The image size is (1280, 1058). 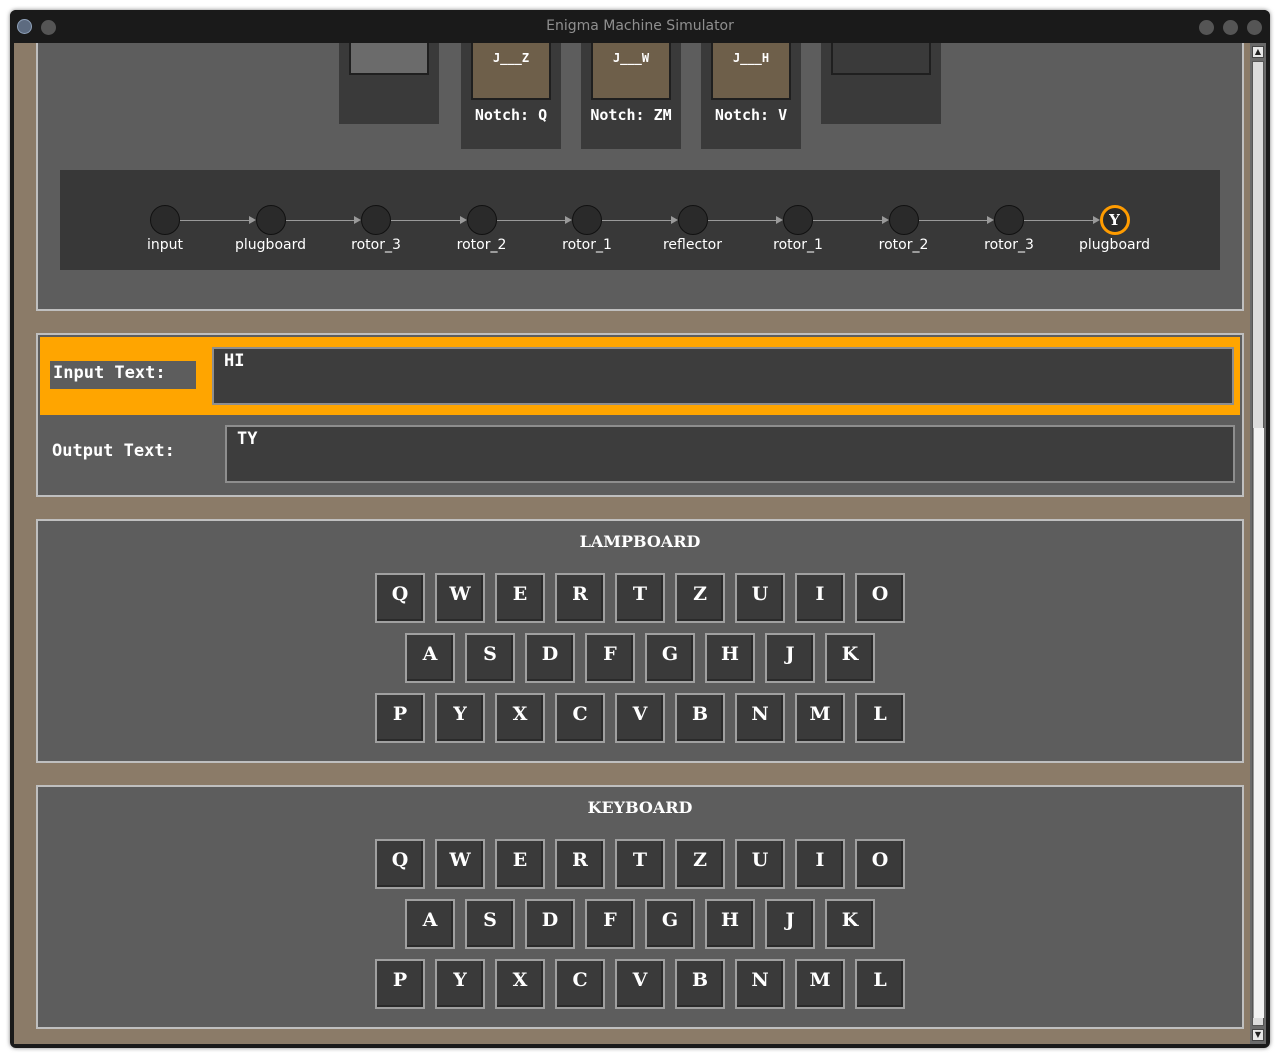 What do you see at coordinates (730, 924) in the screenshot?
I see `keyboard-key-h: H` at bounding box center [730, 924].